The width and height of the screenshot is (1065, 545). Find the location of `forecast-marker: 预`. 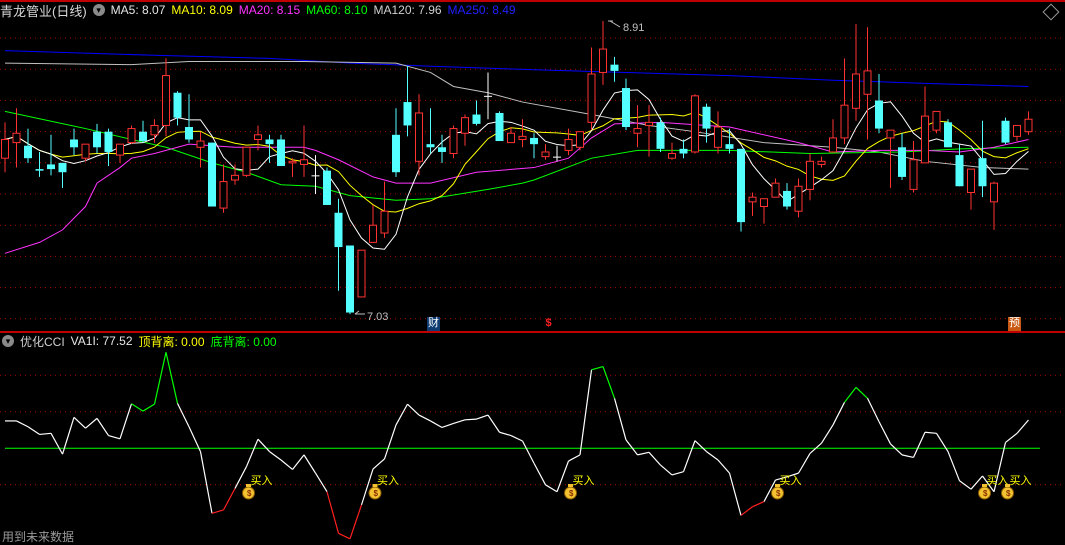

forecast-marker: 预 is located at coordinates (1014, 324).